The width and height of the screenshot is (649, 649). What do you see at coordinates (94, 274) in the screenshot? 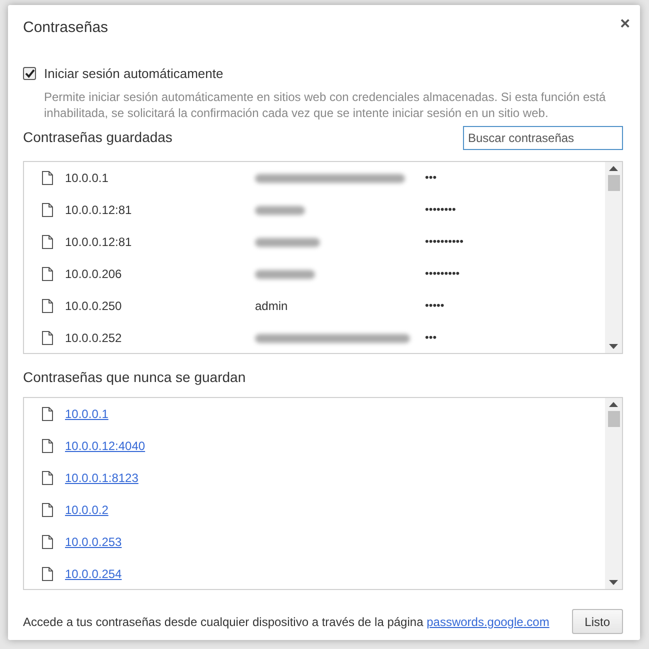
I see `site-text: 10.0.0.206` at bounding box center [94, 274].